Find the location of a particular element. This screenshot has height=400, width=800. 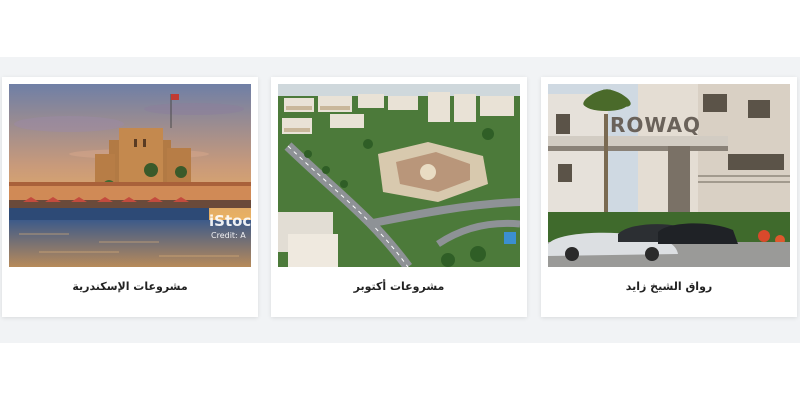

rowaq-sheikh-zayed-photo: ROWAQ is located at coordinates (669, 175).